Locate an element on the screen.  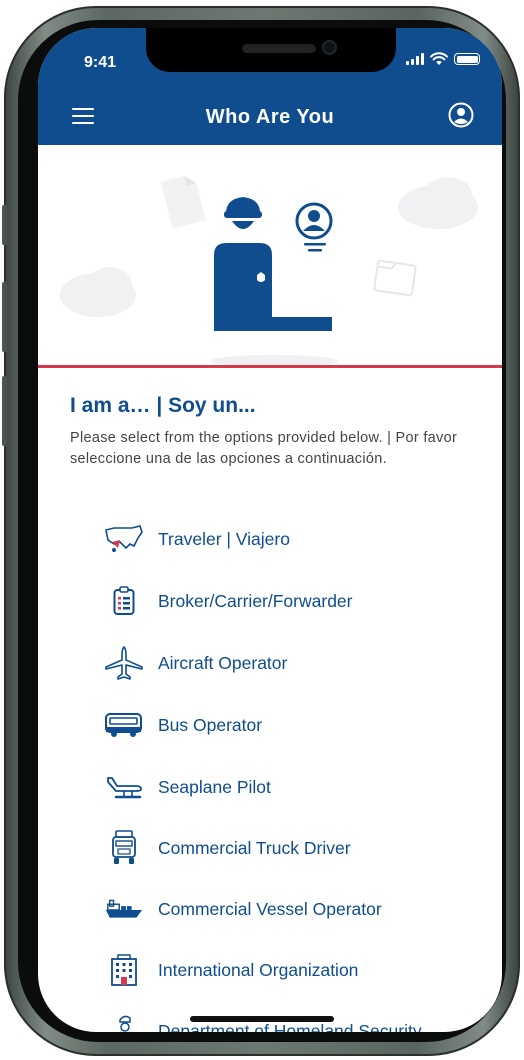
mute-switch is located at coordinates (4, 225).